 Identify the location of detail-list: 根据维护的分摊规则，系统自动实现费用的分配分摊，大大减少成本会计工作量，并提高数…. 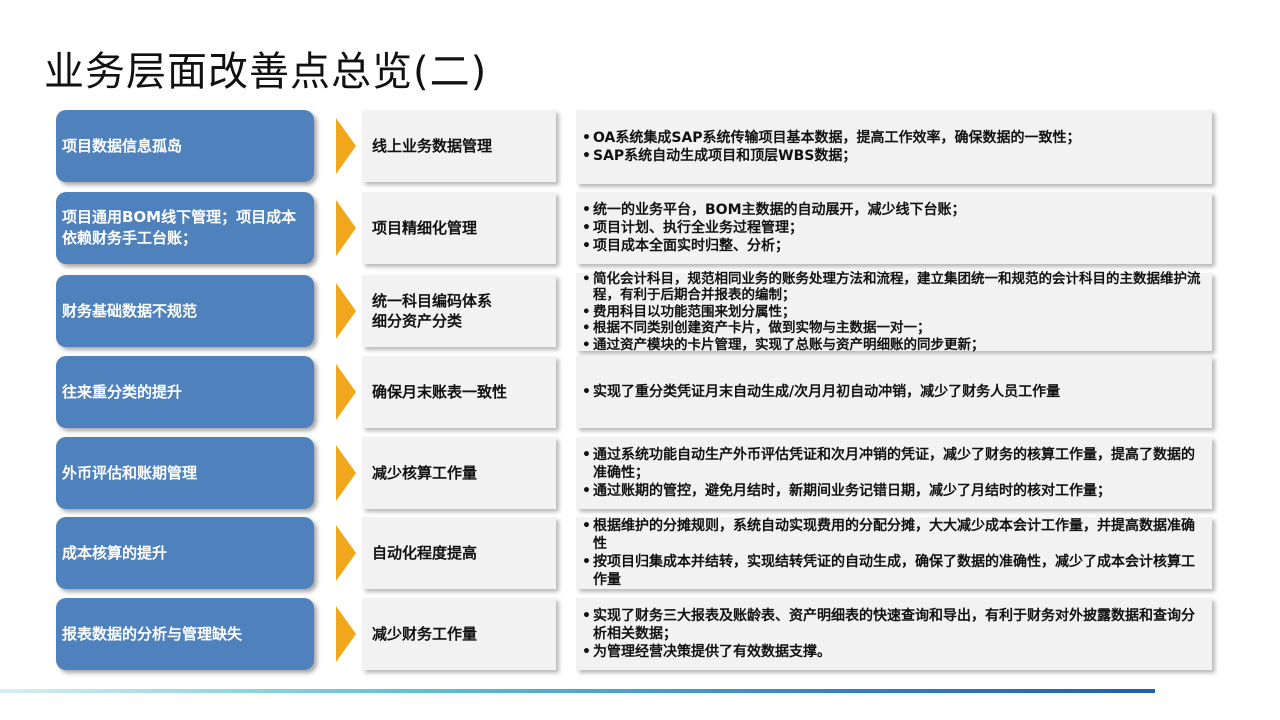
(893, 553).